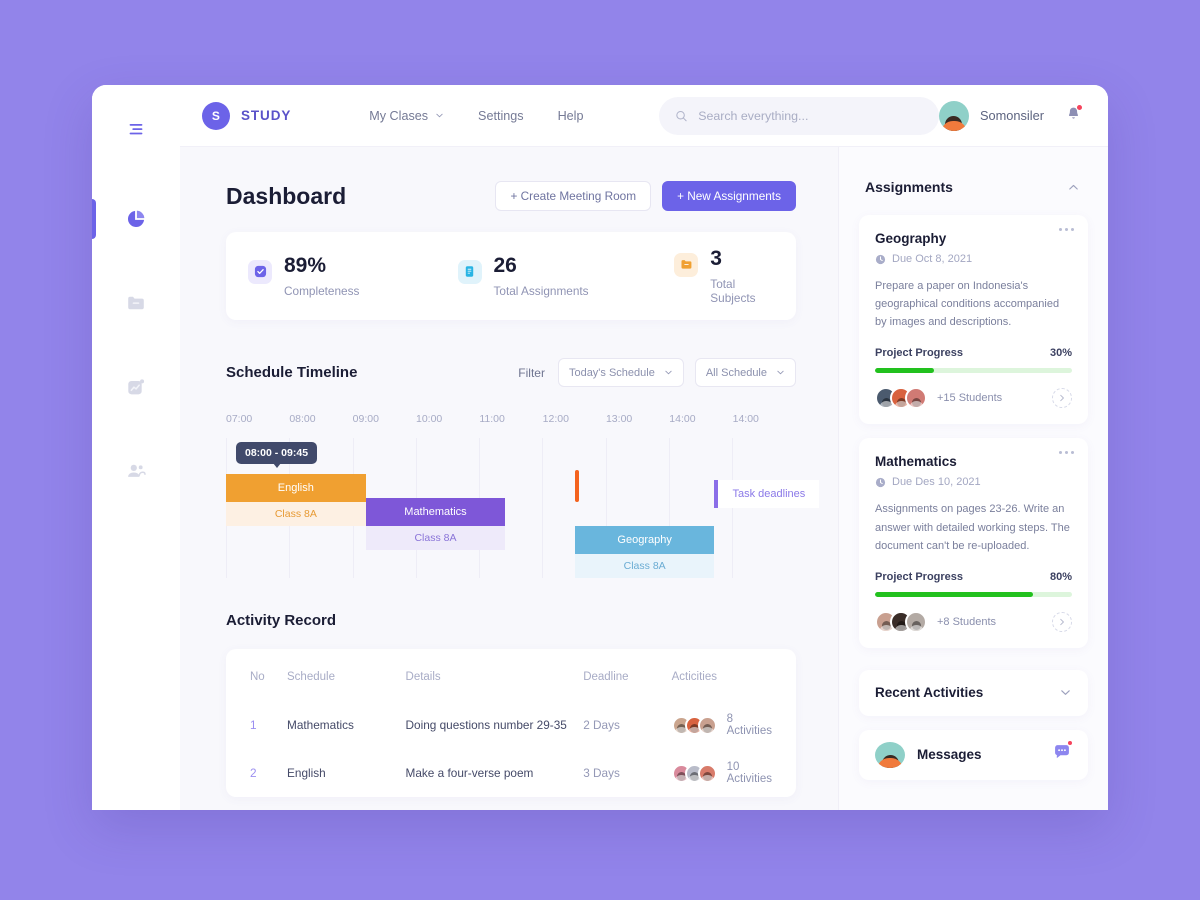 This screenshot has height=900, width=1200. What do you see at coordinates (1073, 187) in the screenshot?
I see `chevron-up-icon` at bounding box center [1073, 187].